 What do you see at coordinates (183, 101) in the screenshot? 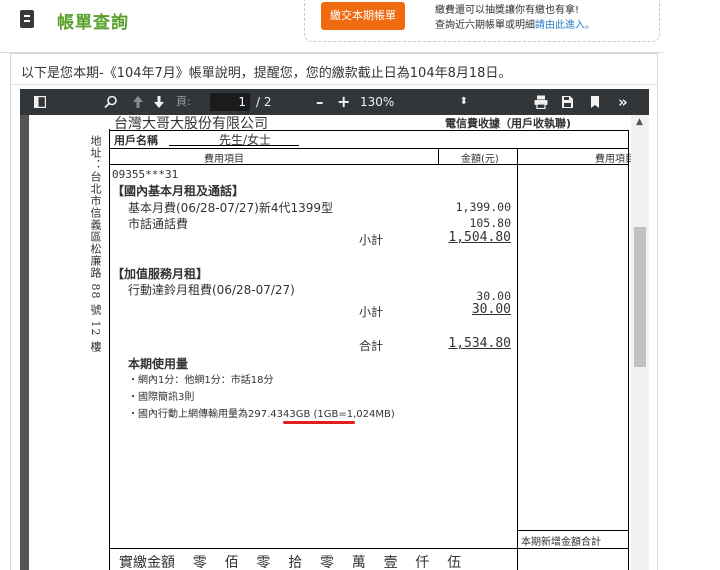
I see `page-label: 頁:` at bounding box center [183, 101].